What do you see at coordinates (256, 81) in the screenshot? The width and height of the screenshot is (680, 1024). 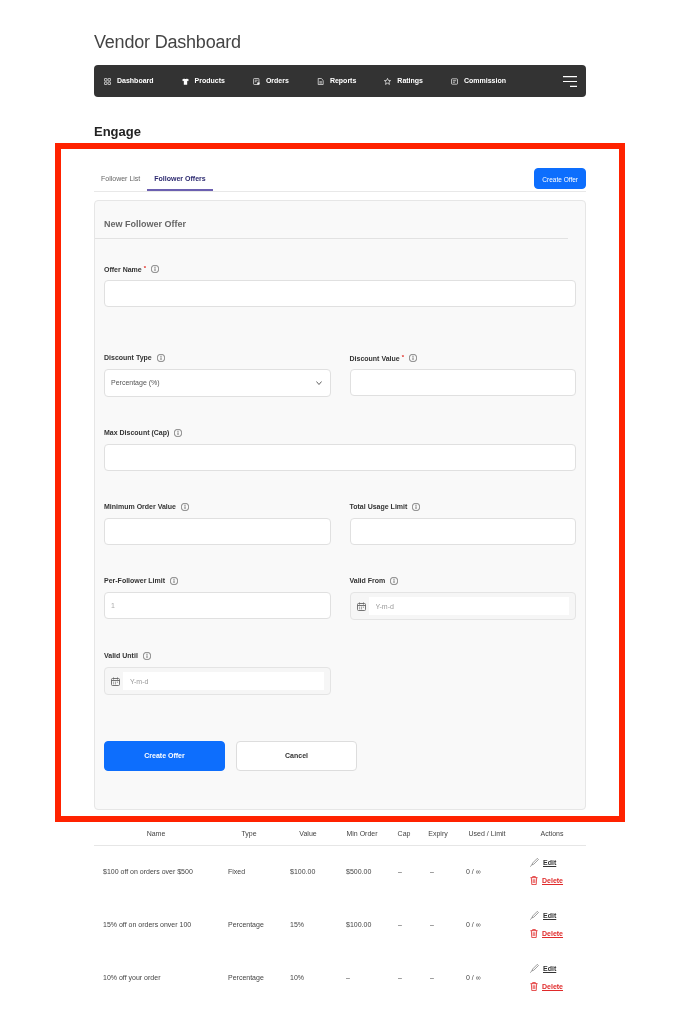 I see `list-icon` at bounding box center [256, 81].